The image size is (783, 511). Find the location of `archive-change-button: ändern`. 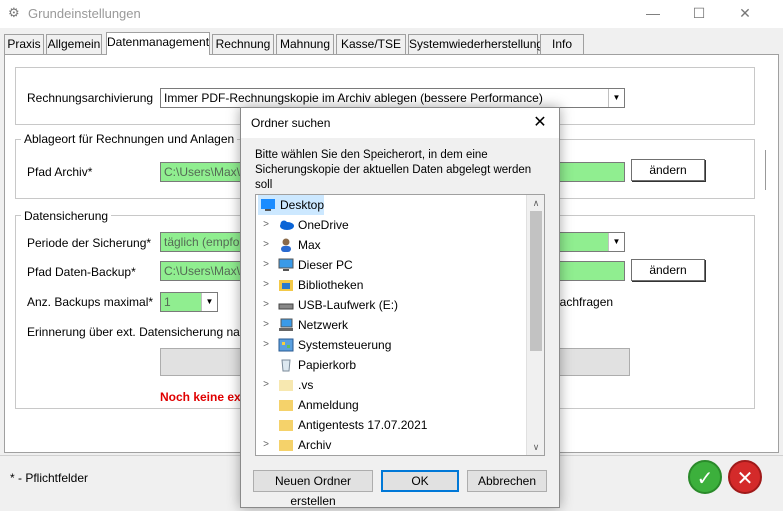

archive-change-button: ändern is located at coordinates (668, 170).